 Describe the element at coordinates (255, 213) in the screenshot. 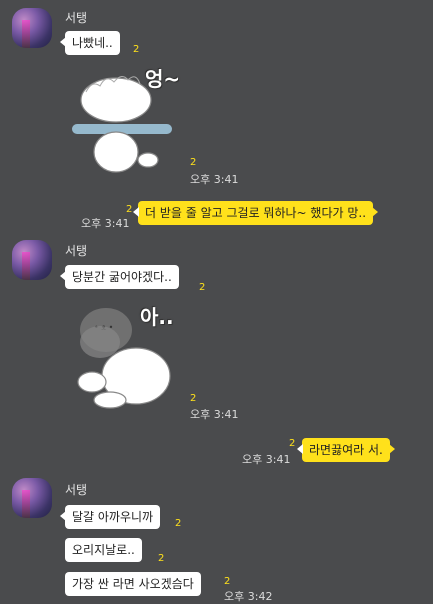

I see `my-message-bubble: 더 받을 줄 알고 그걸로 뭐하나~ 했다가 망..` at that location.